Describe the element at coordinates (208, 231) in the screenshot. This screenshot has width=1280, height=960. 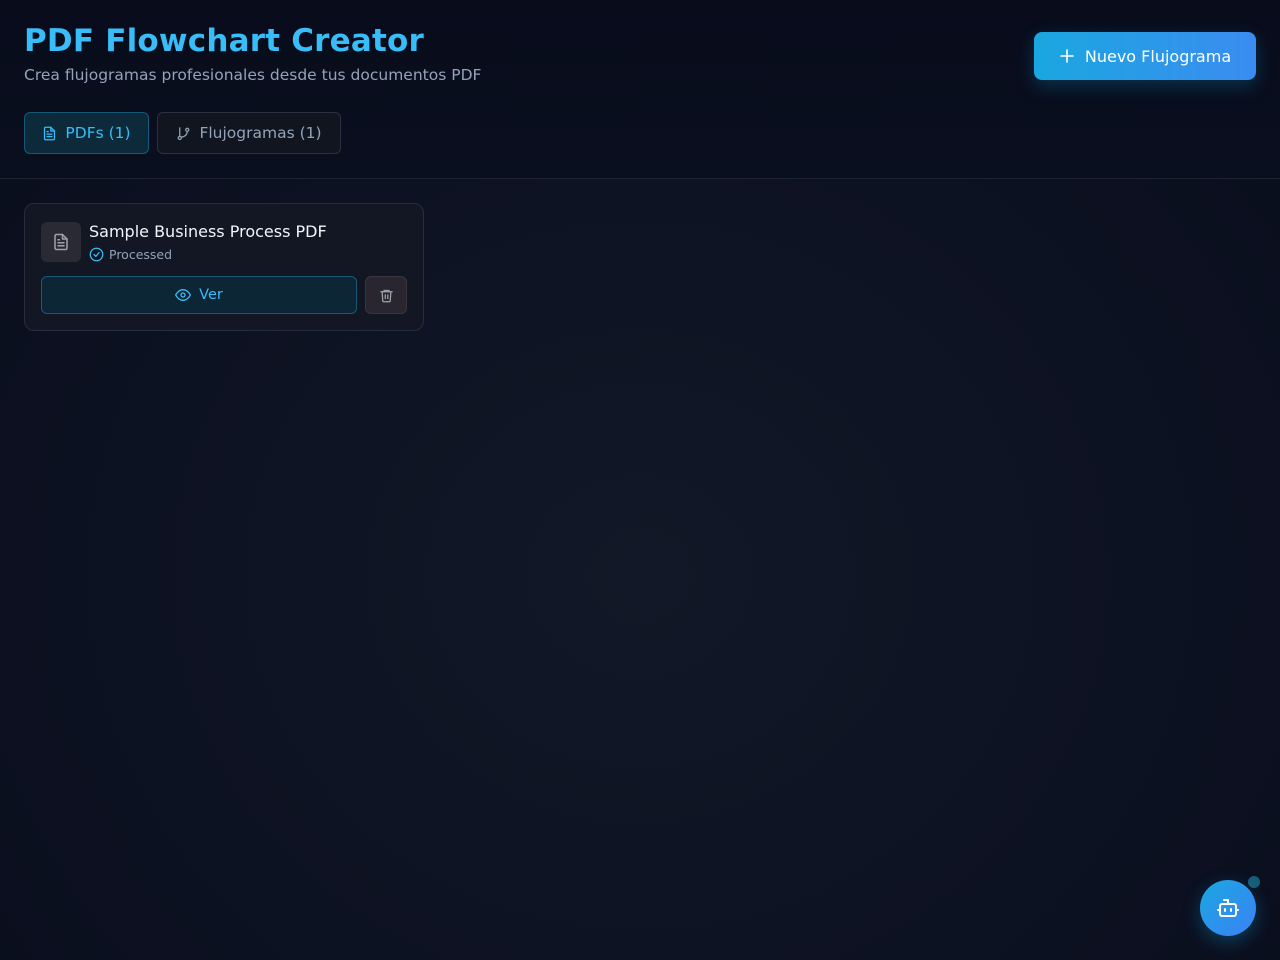
I see `pdf-name: Sample Business Process PDF` at that location.